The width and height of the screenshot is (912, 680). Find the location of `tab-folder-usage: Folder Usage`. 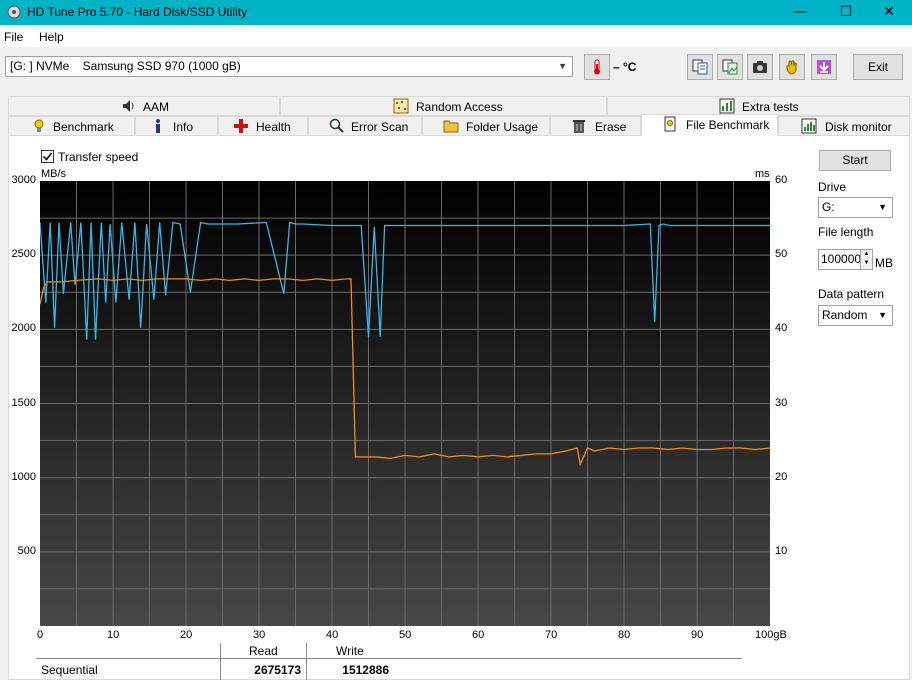

tab-folder-usage: Folder Usage is located at coordinates (486, 126).